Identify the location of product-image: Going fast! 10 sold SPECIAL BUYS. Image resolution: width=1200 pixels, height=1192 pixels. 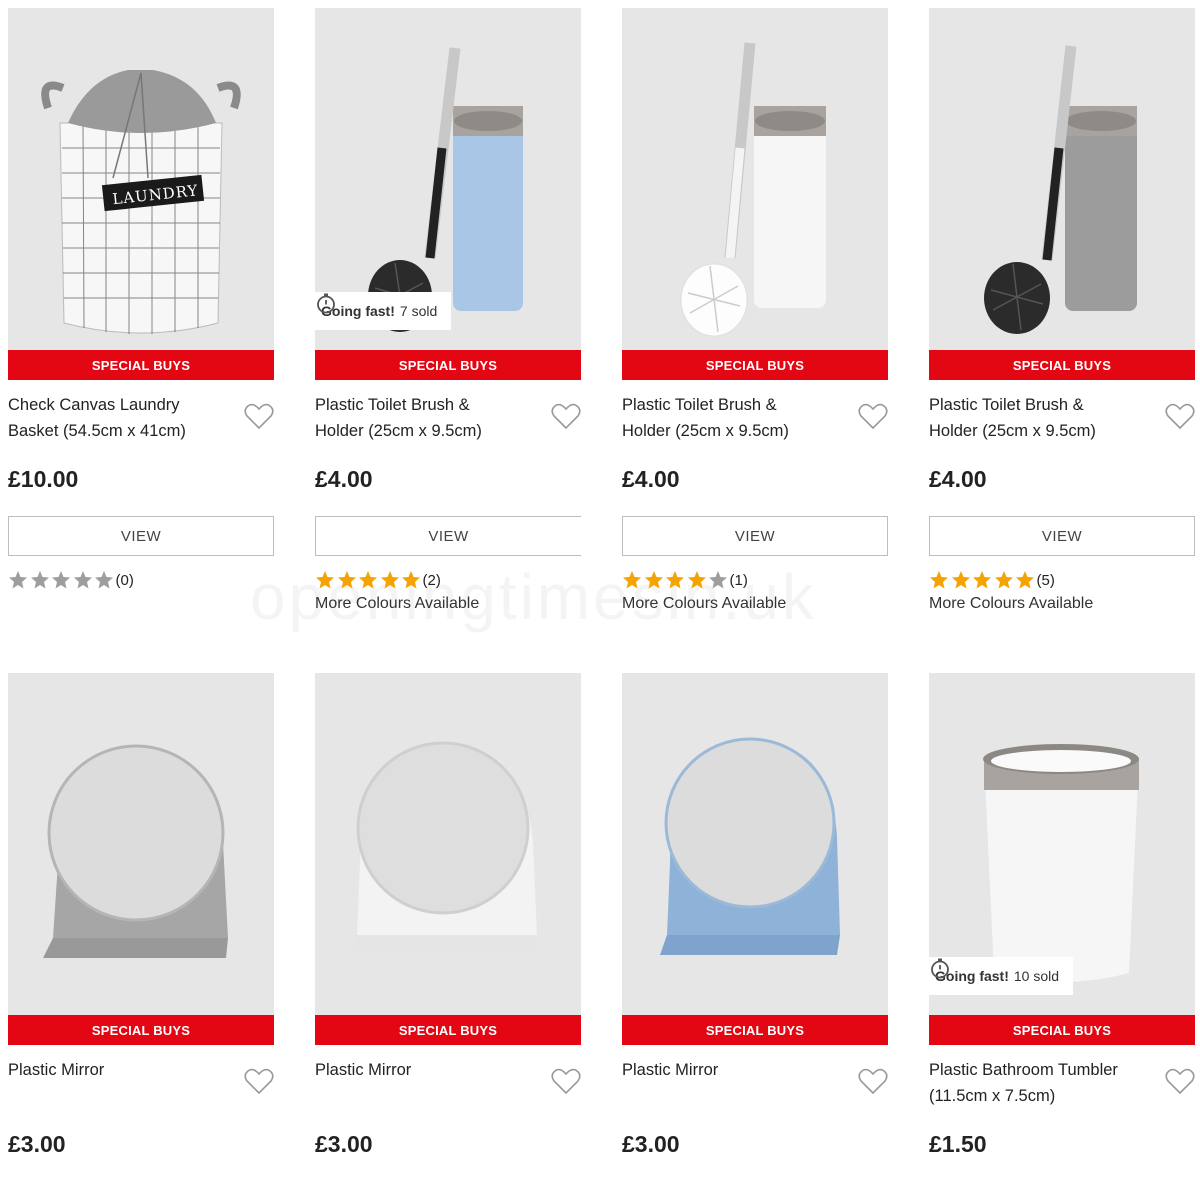
(1062, 859).